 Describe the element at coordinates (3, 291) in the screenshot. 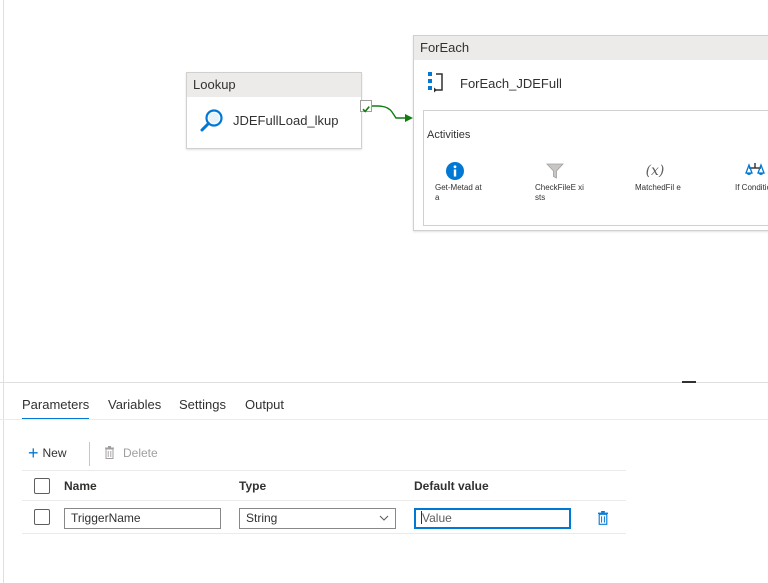

I see `left-edge-border` at that location.